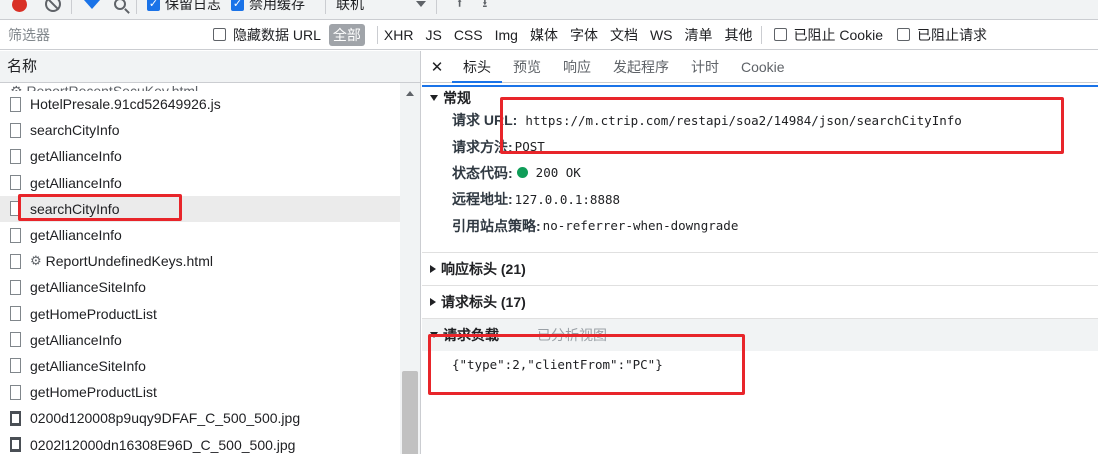 The image size is (1098, 454). Describe the element at coordinates (838, 34) in the screenshot. I see `blocked-cookies-label: 已阻止 Cookie` at that location.